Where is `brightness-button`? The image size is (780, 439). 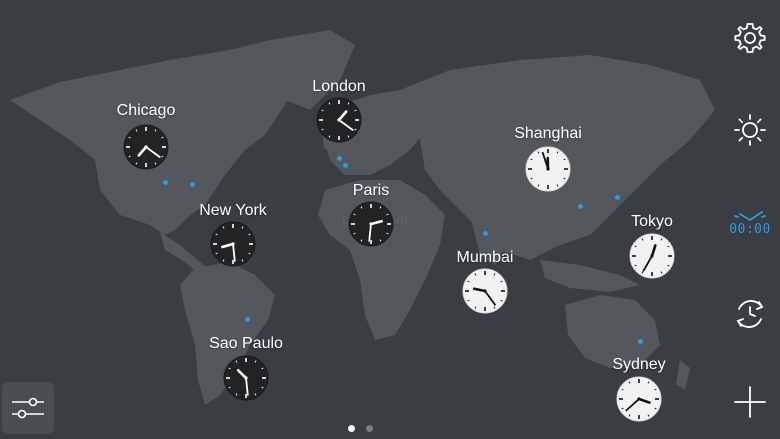
brightness-button is located at coordinates (750, 130).